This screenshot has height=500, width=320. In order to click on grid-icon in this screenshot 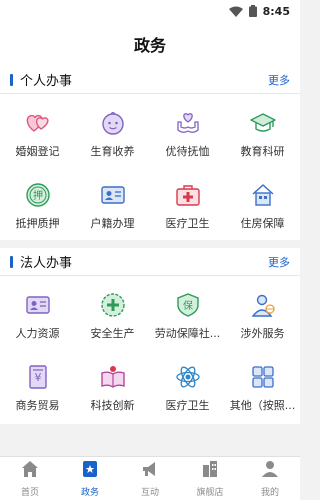, I will do `click(263, 377)`.